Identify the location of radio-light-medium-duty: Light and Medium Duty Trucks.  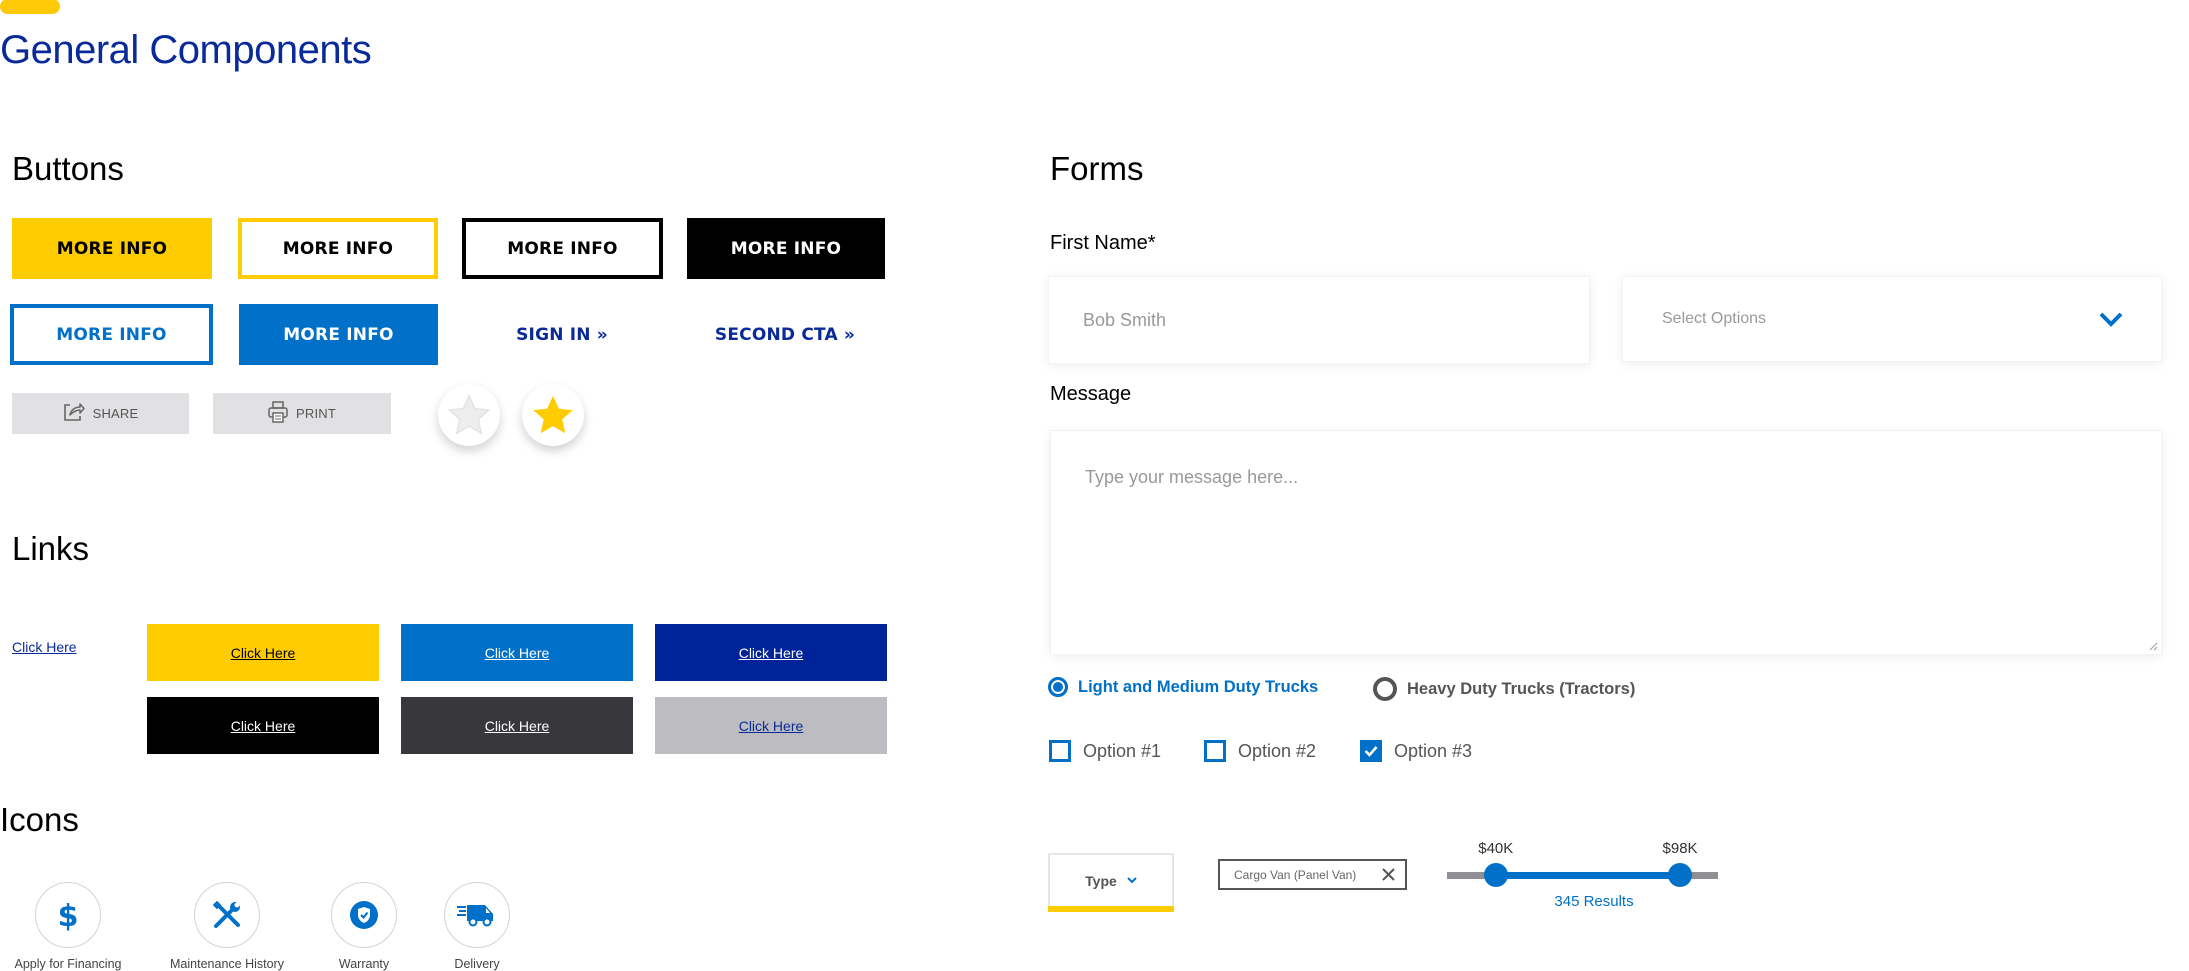
(1183, 687).